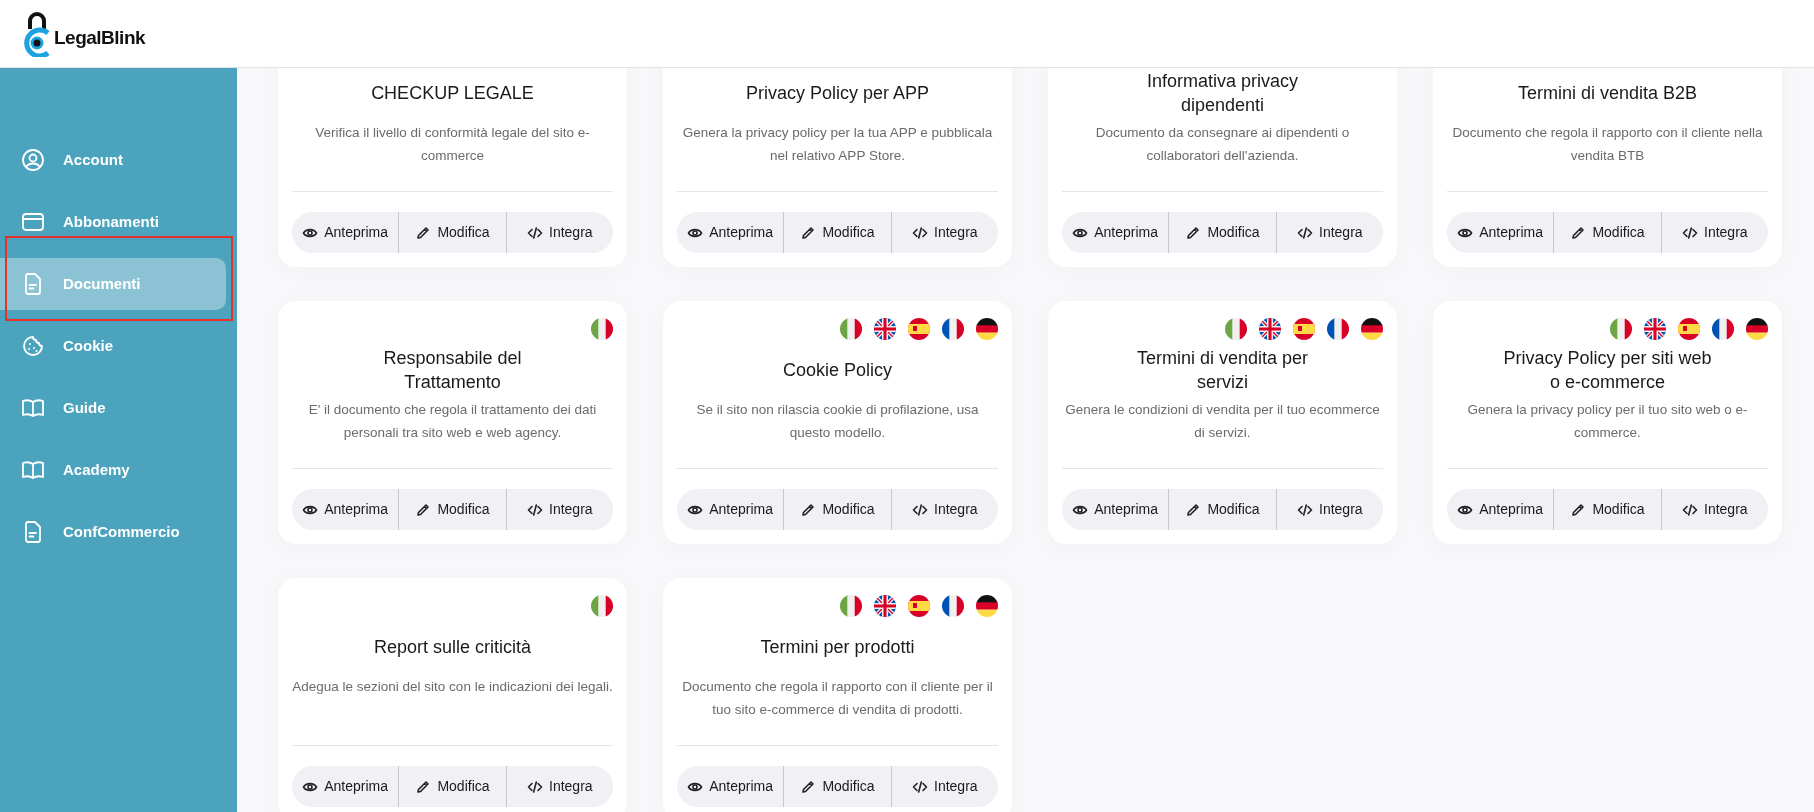 The image size is (1814, 812). I want to click on card-description: Adegua le sezioni del sito con le indicazioni dei legali., so click(452, 687).